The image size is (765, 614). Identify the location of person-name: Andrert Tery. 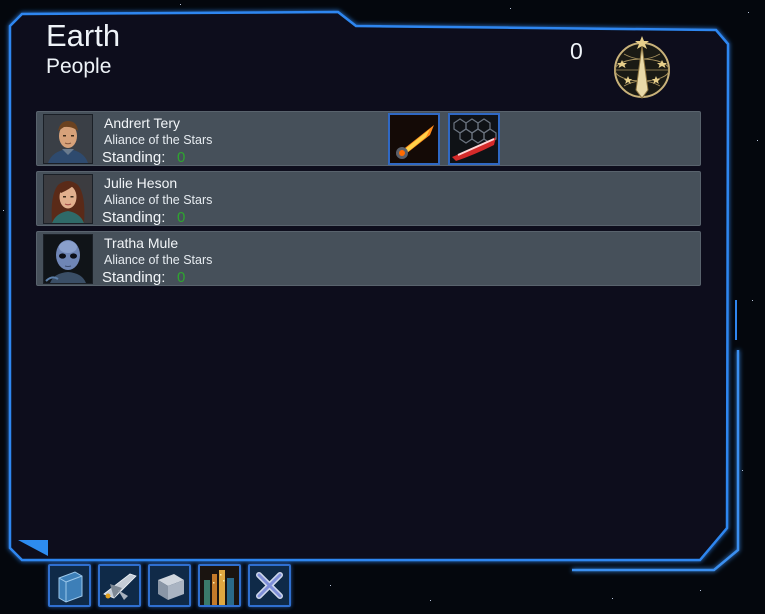
(142, 123).